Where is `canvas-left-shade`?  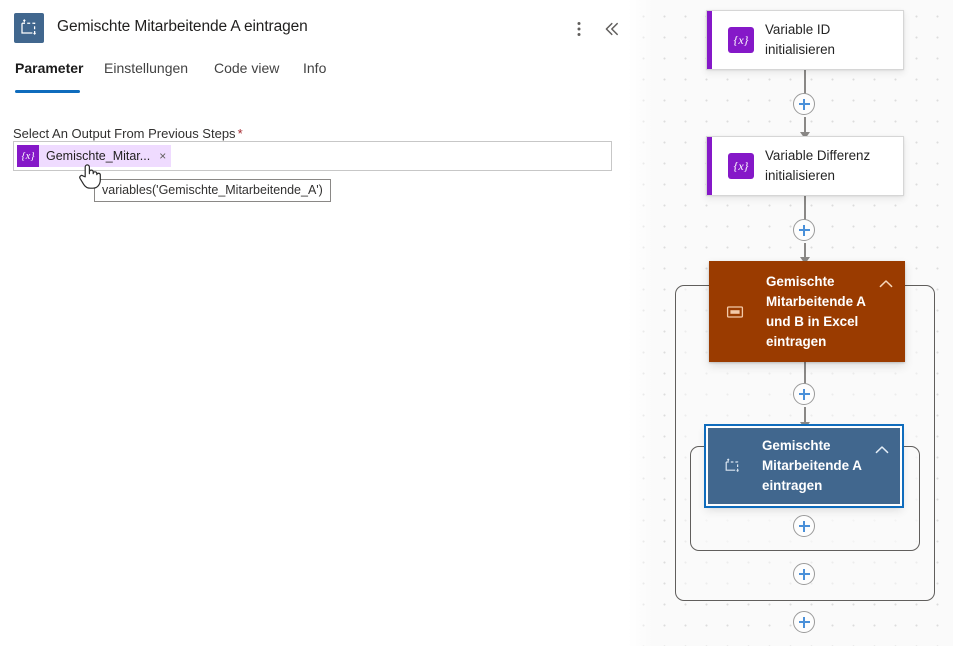
canvas-left-shade is located at coordinates (641, 323).